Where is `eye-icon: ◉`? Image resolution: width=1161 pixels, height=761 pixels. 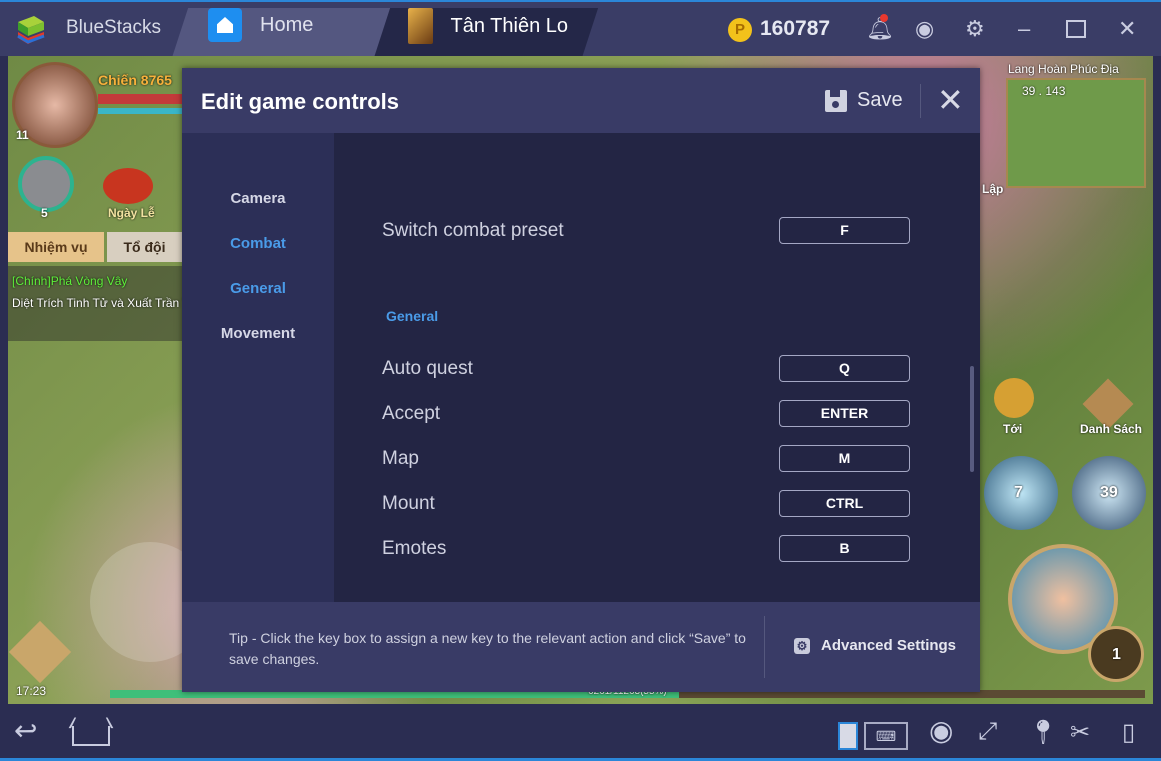 eye-icon: ◉ is located at coordinates (941, 730).